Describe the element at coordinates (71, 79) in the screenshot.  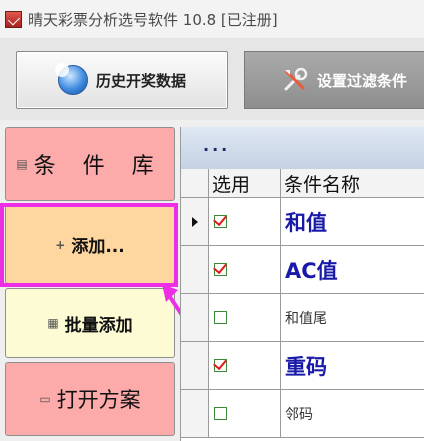
I see `globe-icon` at that location.